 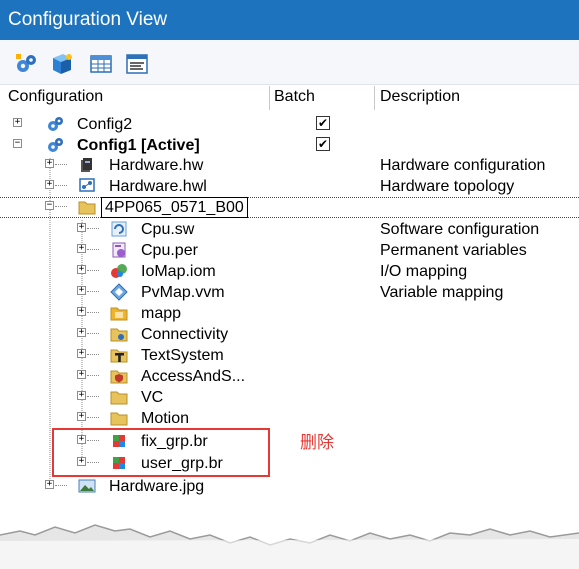 I want to click on variable-mapping-icon, so click(x=119, y=292).